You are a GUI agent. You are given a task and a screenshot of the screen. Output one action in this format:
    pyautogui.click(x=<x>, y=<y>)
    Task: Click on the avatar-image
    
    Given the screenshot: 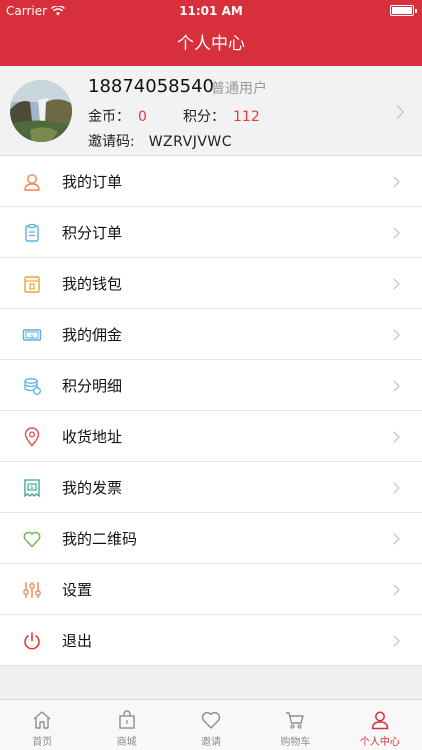 What is the action you would take?
    pyautogui.click(x=41, y=111)
    